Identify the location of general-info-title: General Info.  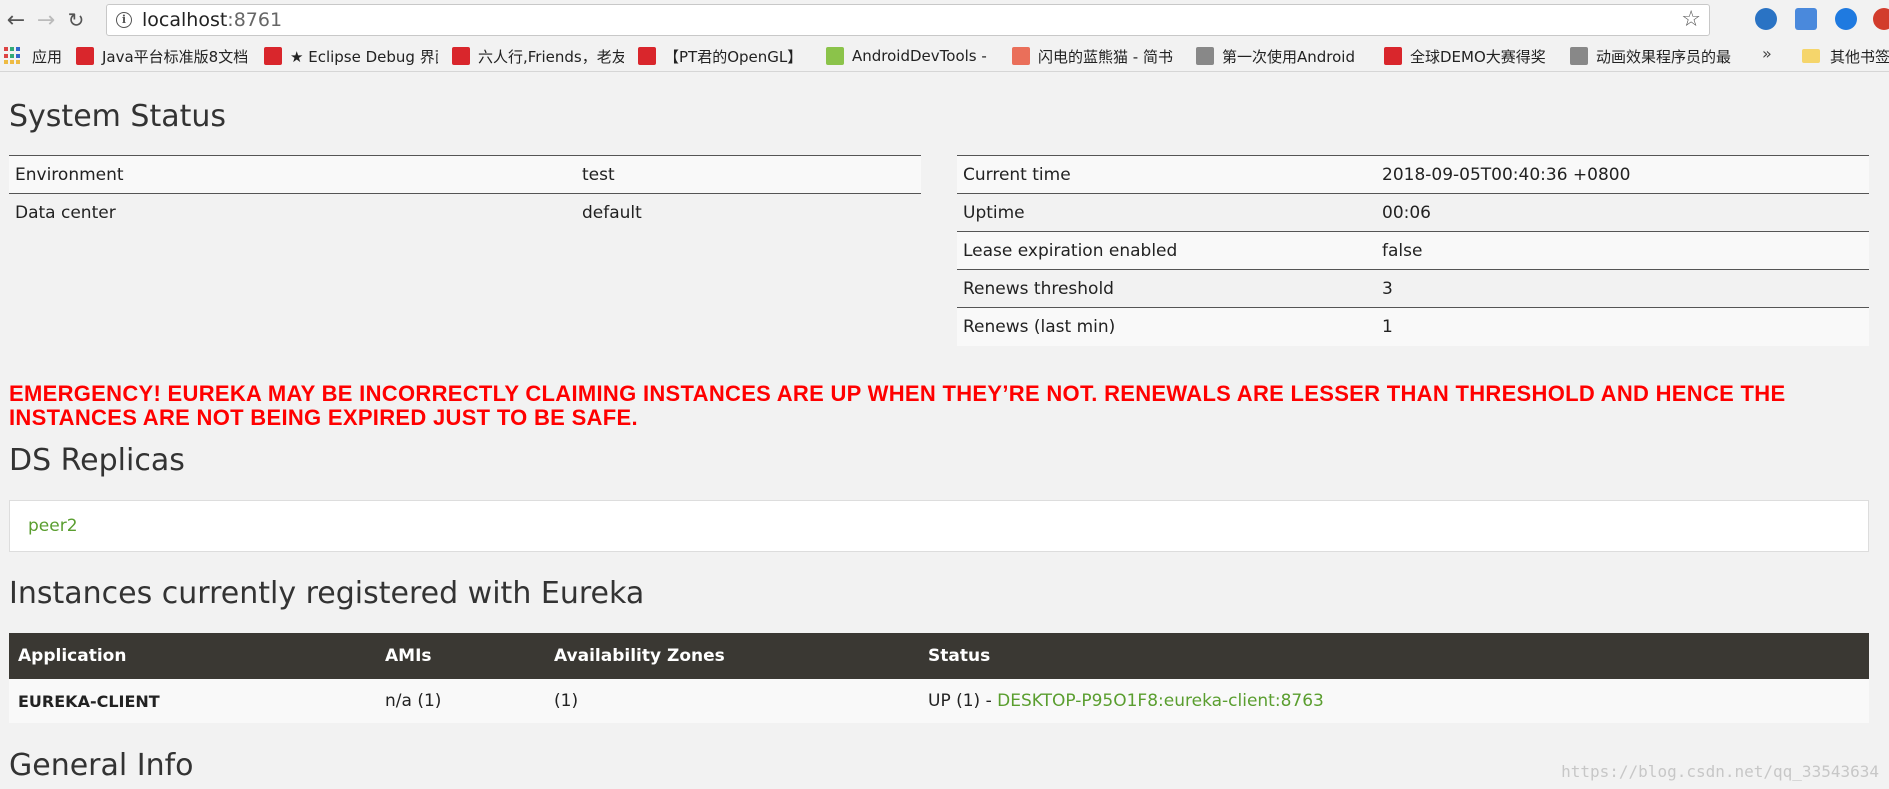
(101, 765).